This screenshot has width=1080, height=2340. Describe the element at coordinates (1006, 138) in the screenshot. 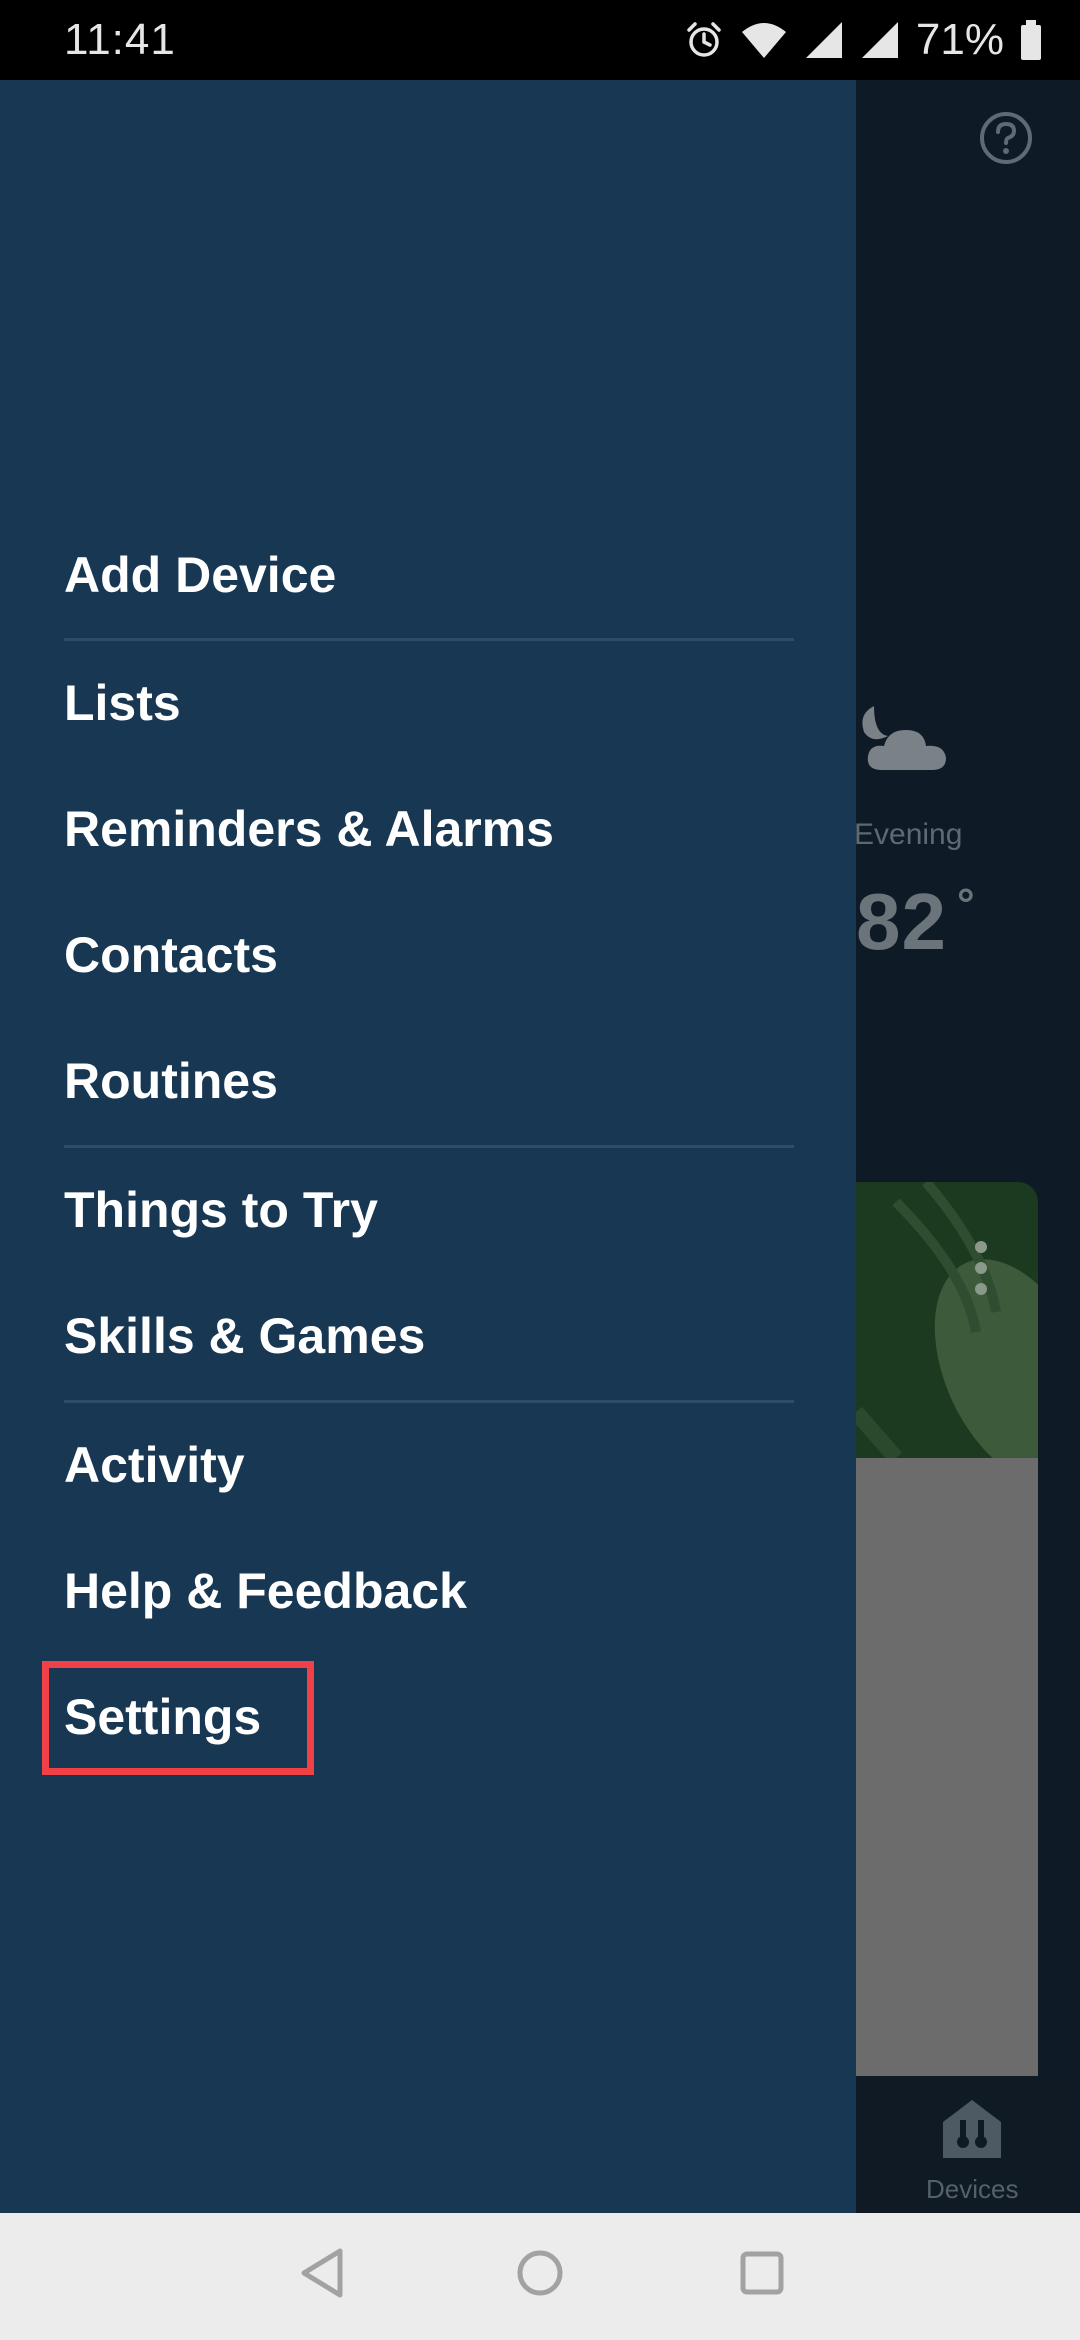

I see `help-icon` at that location.